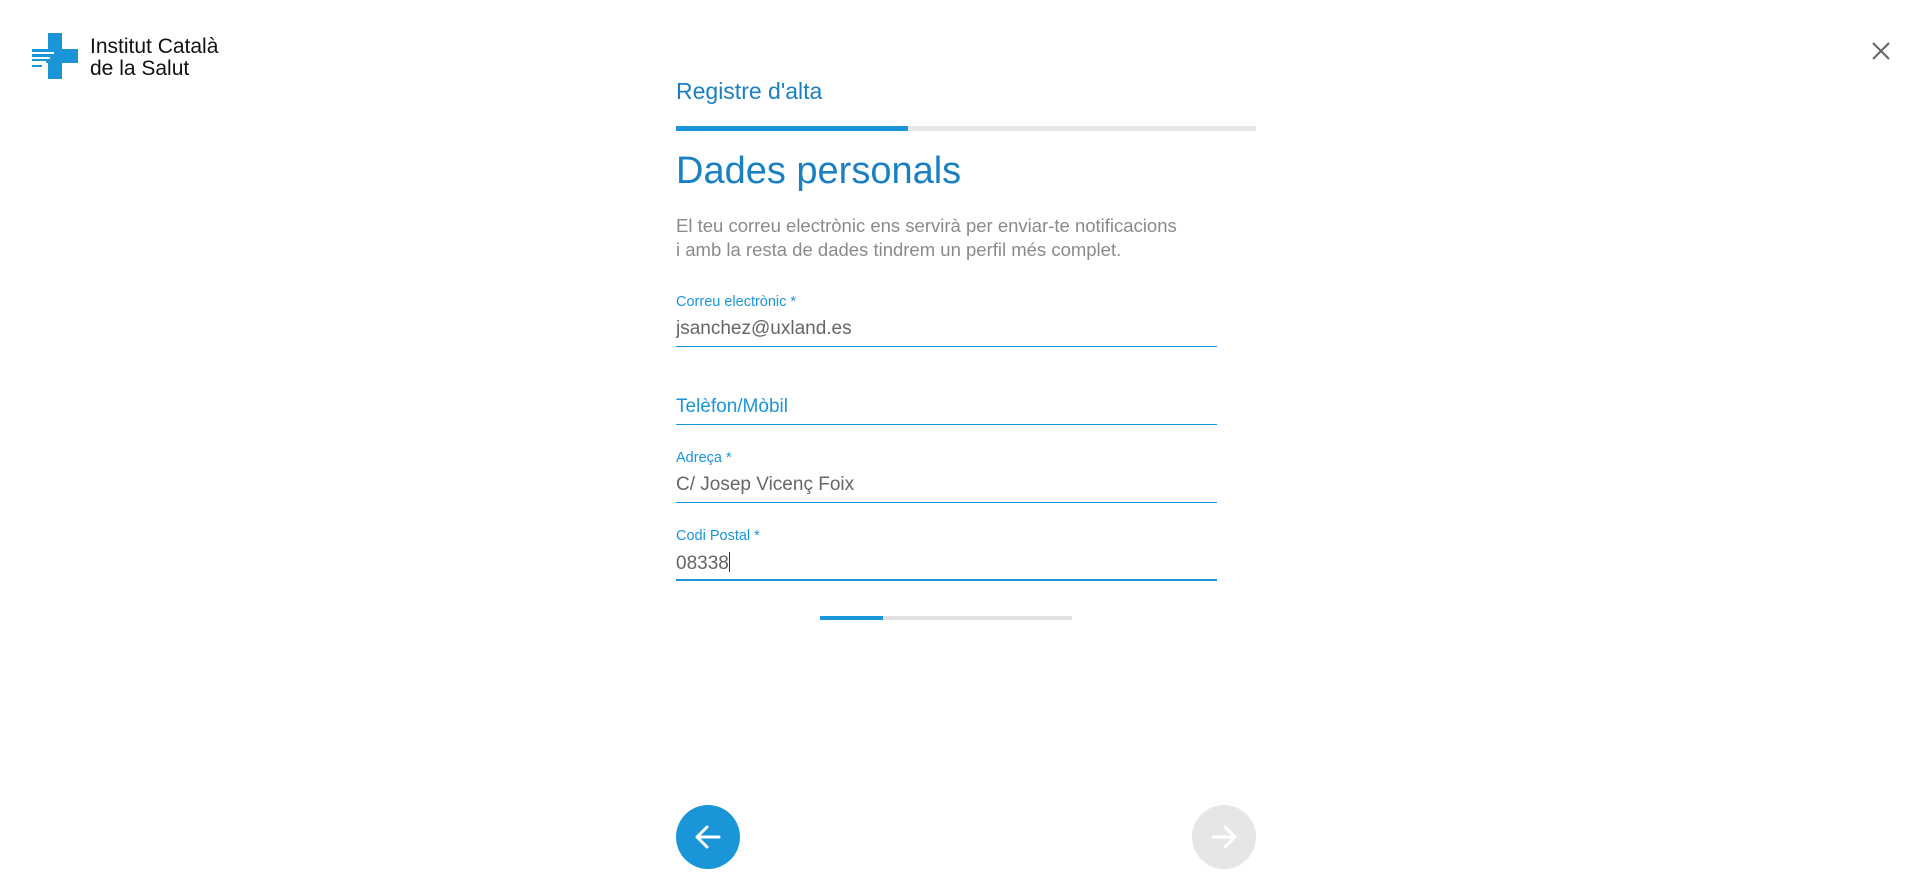 This screenshot has width=1920, height=894. Describe the element at coordinates (946, 346) in the screenshot. I see `email-underline` at that location.